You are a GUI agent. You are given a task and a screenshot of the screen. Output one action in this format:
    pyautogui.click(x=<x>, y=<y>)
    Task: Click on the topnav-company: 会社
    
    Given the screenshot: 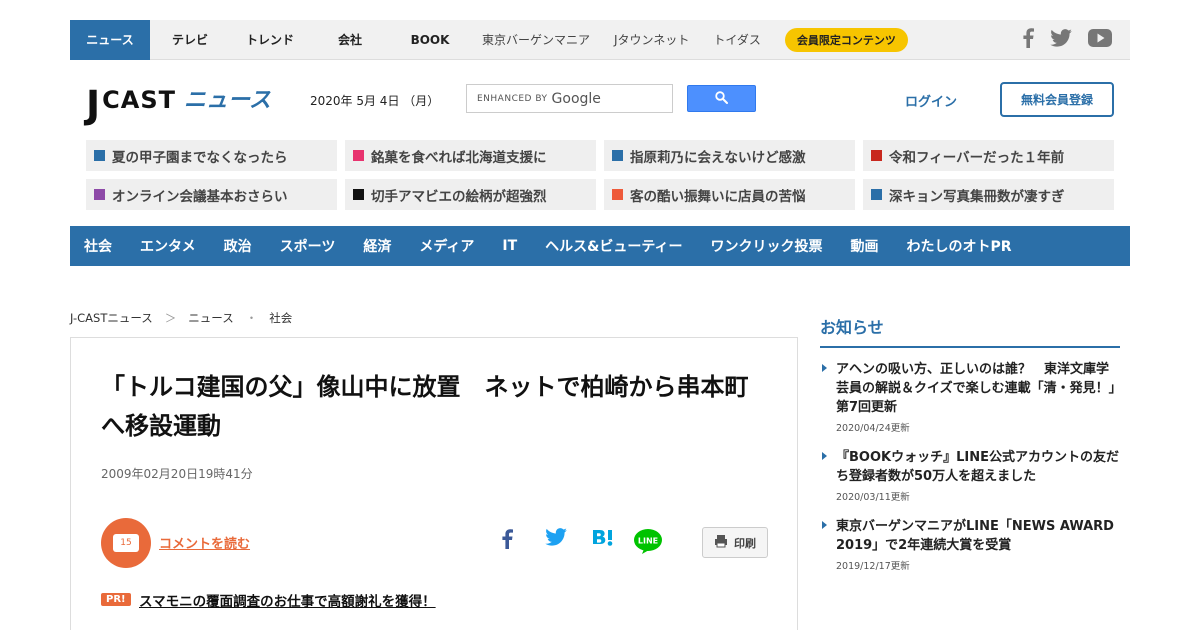 What is the action you would take?
    pyautogui.click(x=350, y=40)
    